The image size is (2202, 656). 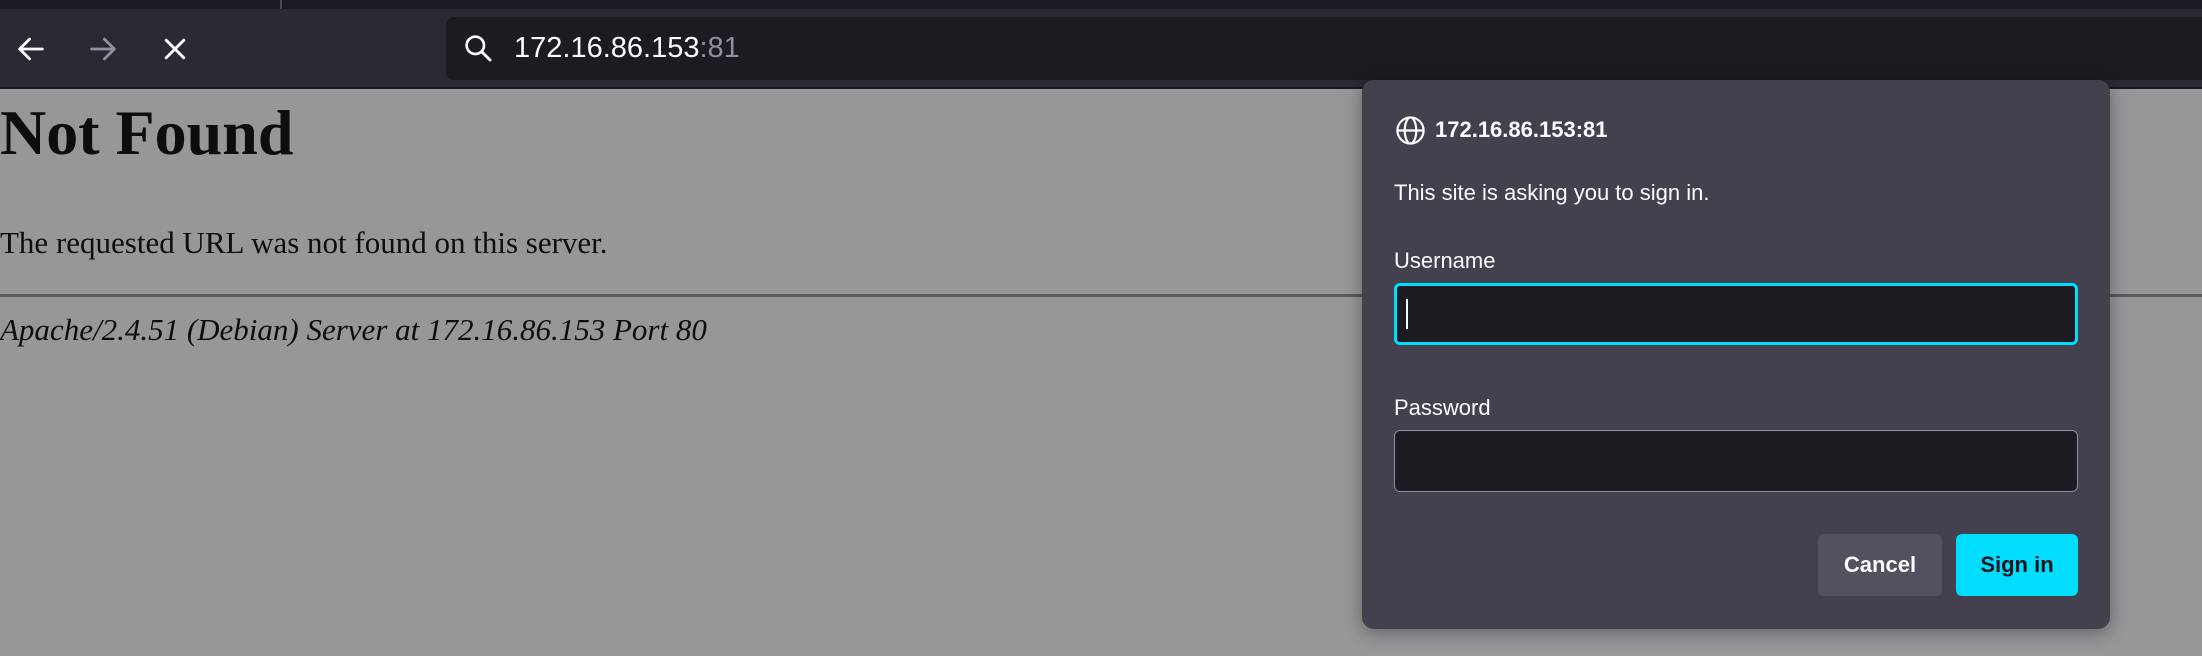 I want to click on stop-button, so click(x=175, y=49).